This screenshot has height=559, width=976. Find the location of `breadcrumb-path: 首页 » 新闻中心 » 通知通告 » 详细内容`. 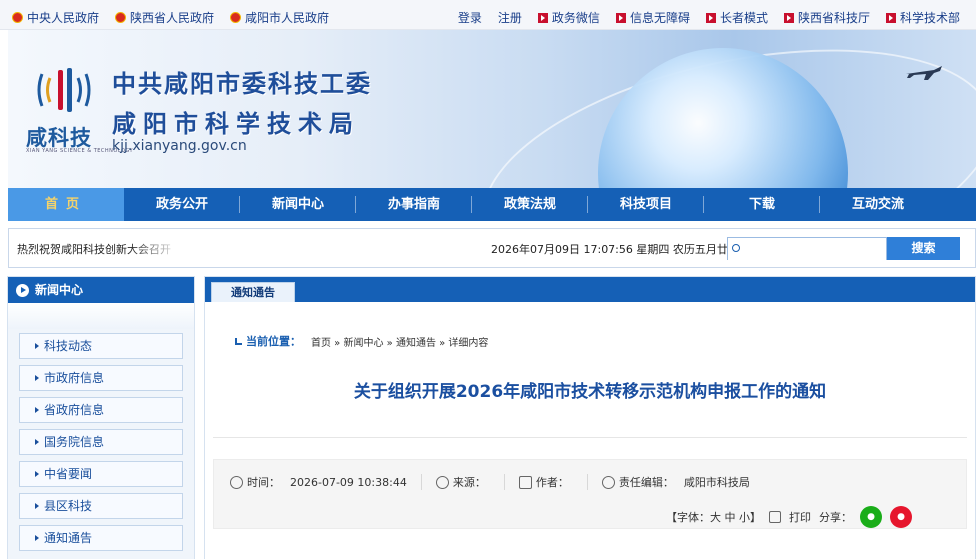

breadcrumb-path: 首页 » 新闻中心 » 通知通告 » 详细内容 is located at coordinates (399, 341).